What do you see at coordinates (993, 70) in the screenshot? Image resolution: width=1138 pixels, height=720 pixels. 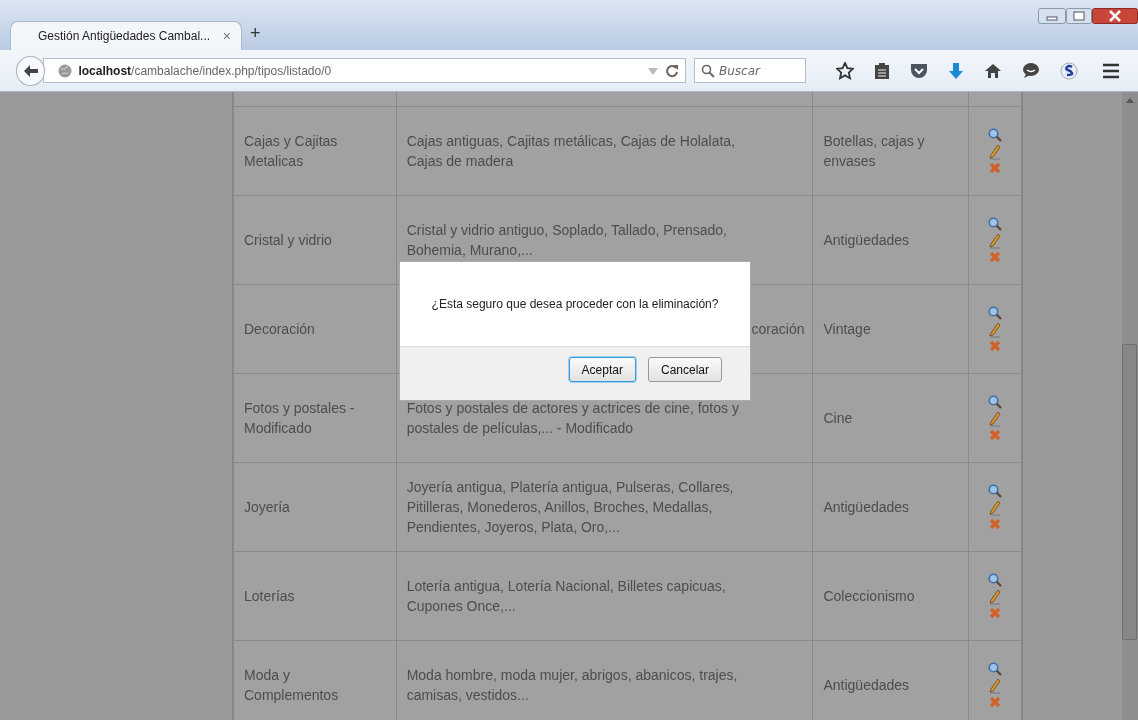 I see `home-icon` at bounding box center [993, 70].